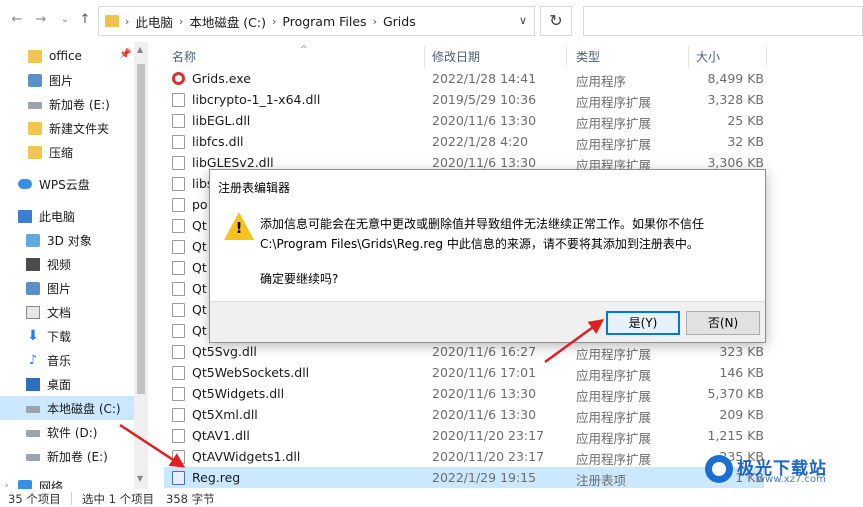  What do you see at coordinates (227, 21) in the screenshot?
I see `breadcrumb-segment: 本地磁盘 (C:)` at bounding box center [227, 21].